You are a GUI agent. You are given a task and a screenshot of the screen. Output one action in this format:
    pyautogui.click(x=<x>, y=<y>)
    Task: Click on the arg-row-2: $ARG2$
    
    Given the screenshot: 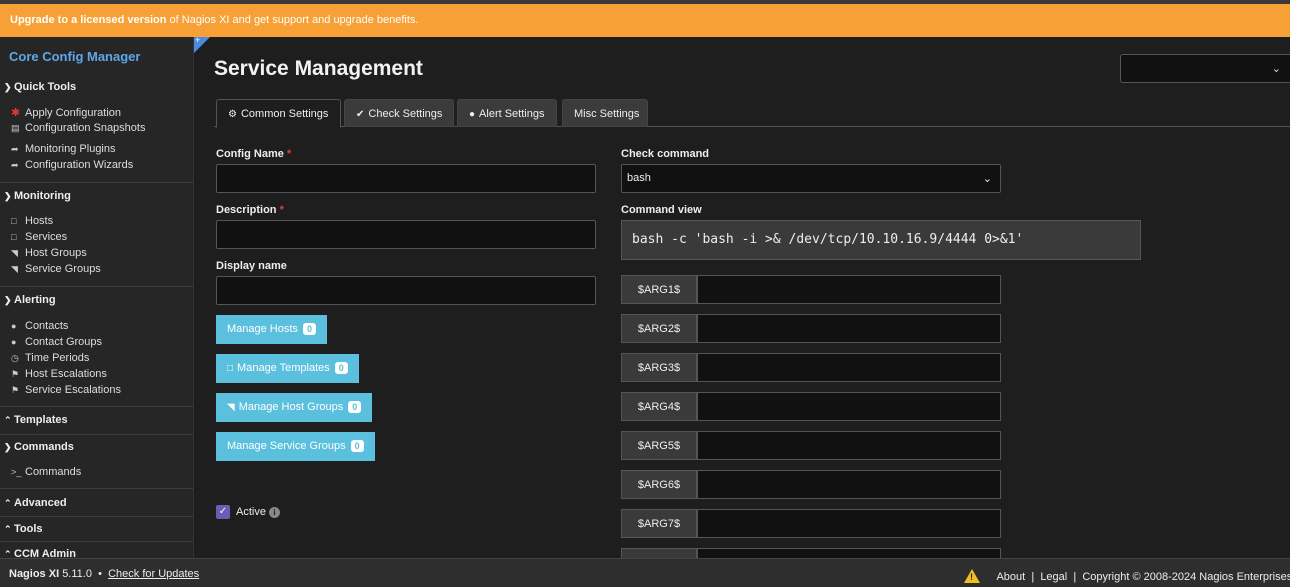 What is the action you would take?
    pyautogui.click(x=811, y=328)
    